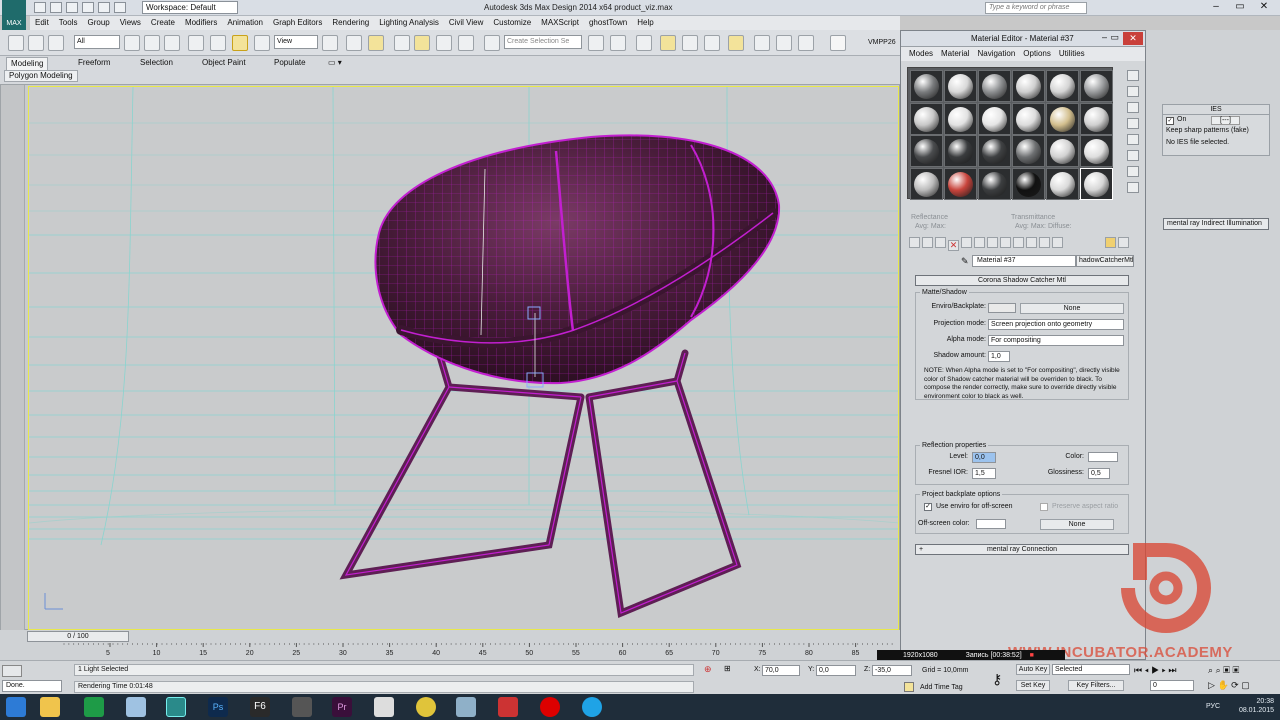 The image size is (1280, 720). Describe the element at coordinates (690, 43) in the screenshot. I see `curve-editor-icon` at that location.